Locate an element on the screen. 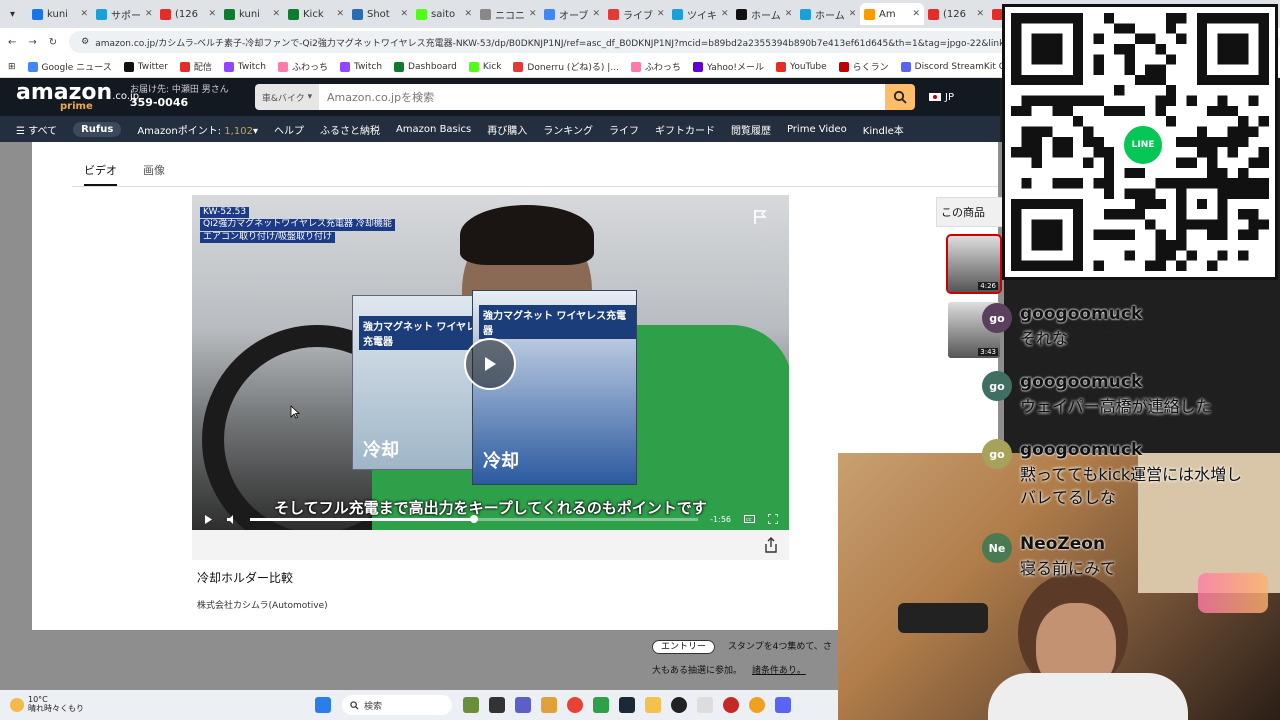 This screenshot has width=1280, height=720. teams-icon is located at coordinates (523, 705).